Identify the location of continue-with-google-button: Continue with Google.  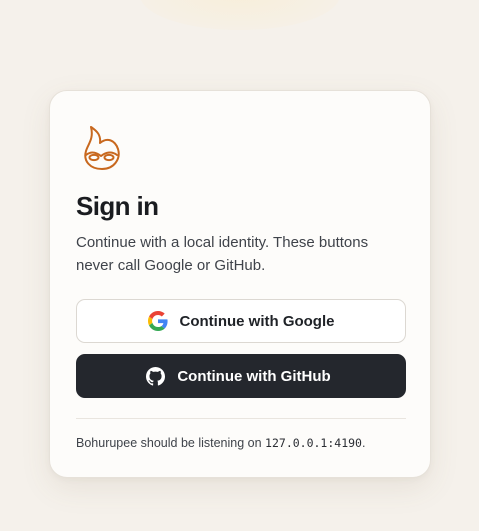
(241, 321).